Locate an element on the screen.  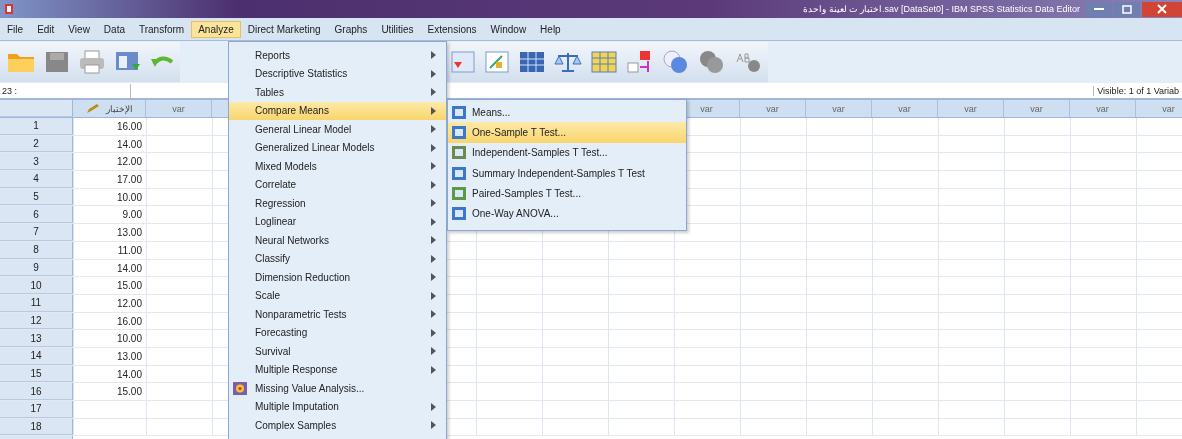
row-number: 13 is located at coordinates (36, 338).